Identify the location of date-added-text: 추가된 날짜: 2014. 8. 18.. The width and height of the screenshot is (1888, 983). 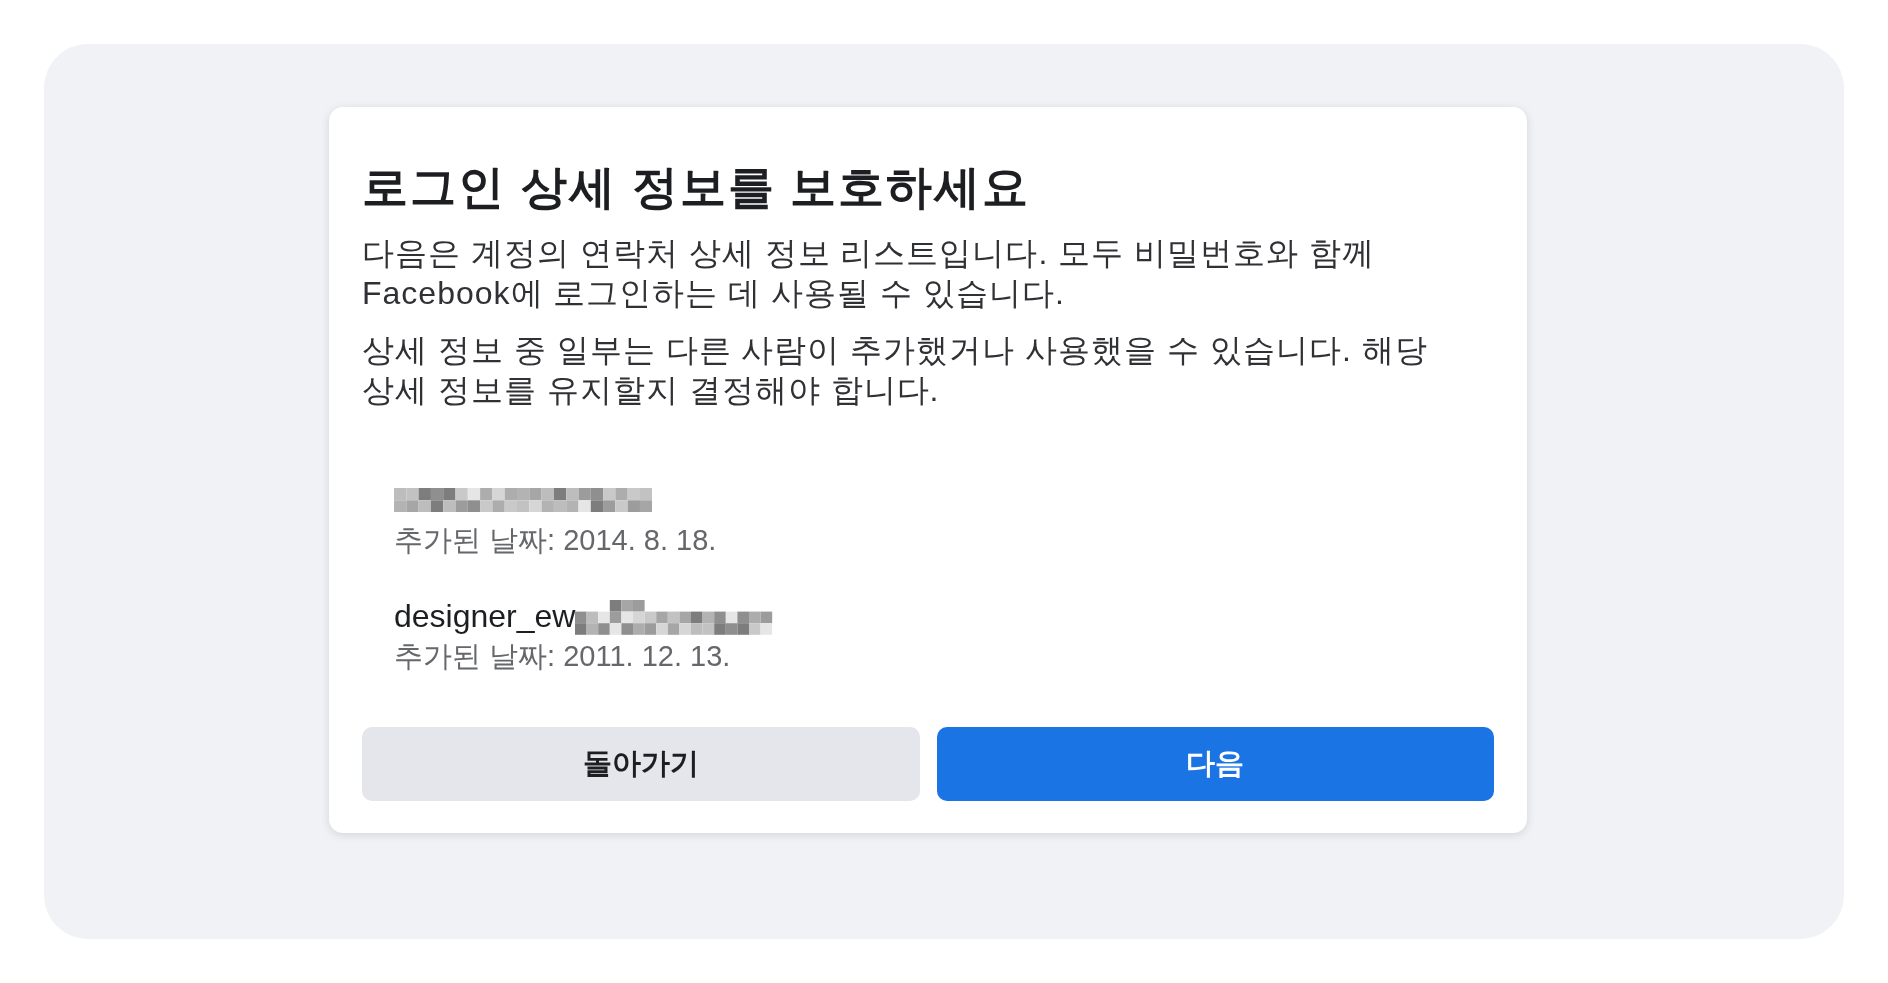
(556, 540).